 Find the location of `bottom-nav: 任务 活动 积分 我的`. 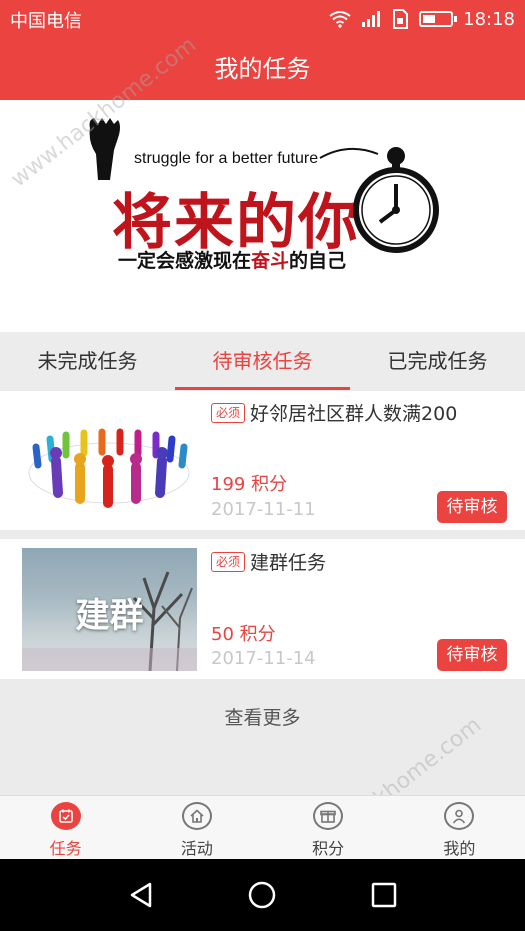

bottom-nav: 任务 活动 积分 我的 is located at coordinates (262, 827).